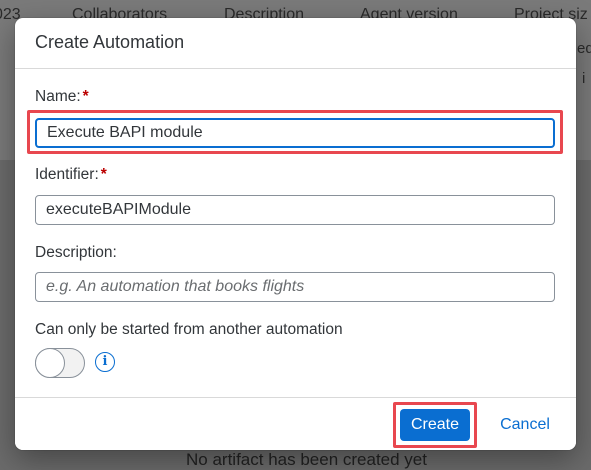 The image size is (591, 470). What do you see at coordinates (295, 133) in the screenshot?
I see `name-input` at bounding box center [295, 133].